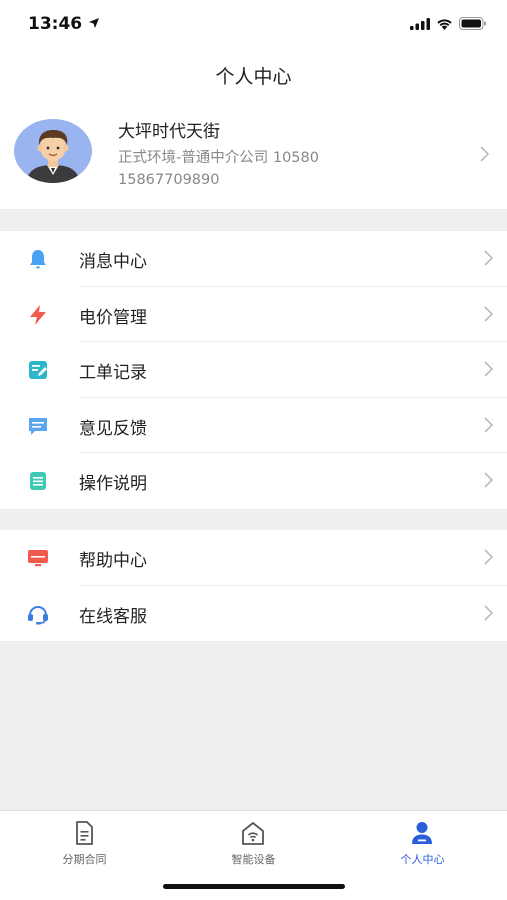  I want to click on signal-icon, so click(420, 23).